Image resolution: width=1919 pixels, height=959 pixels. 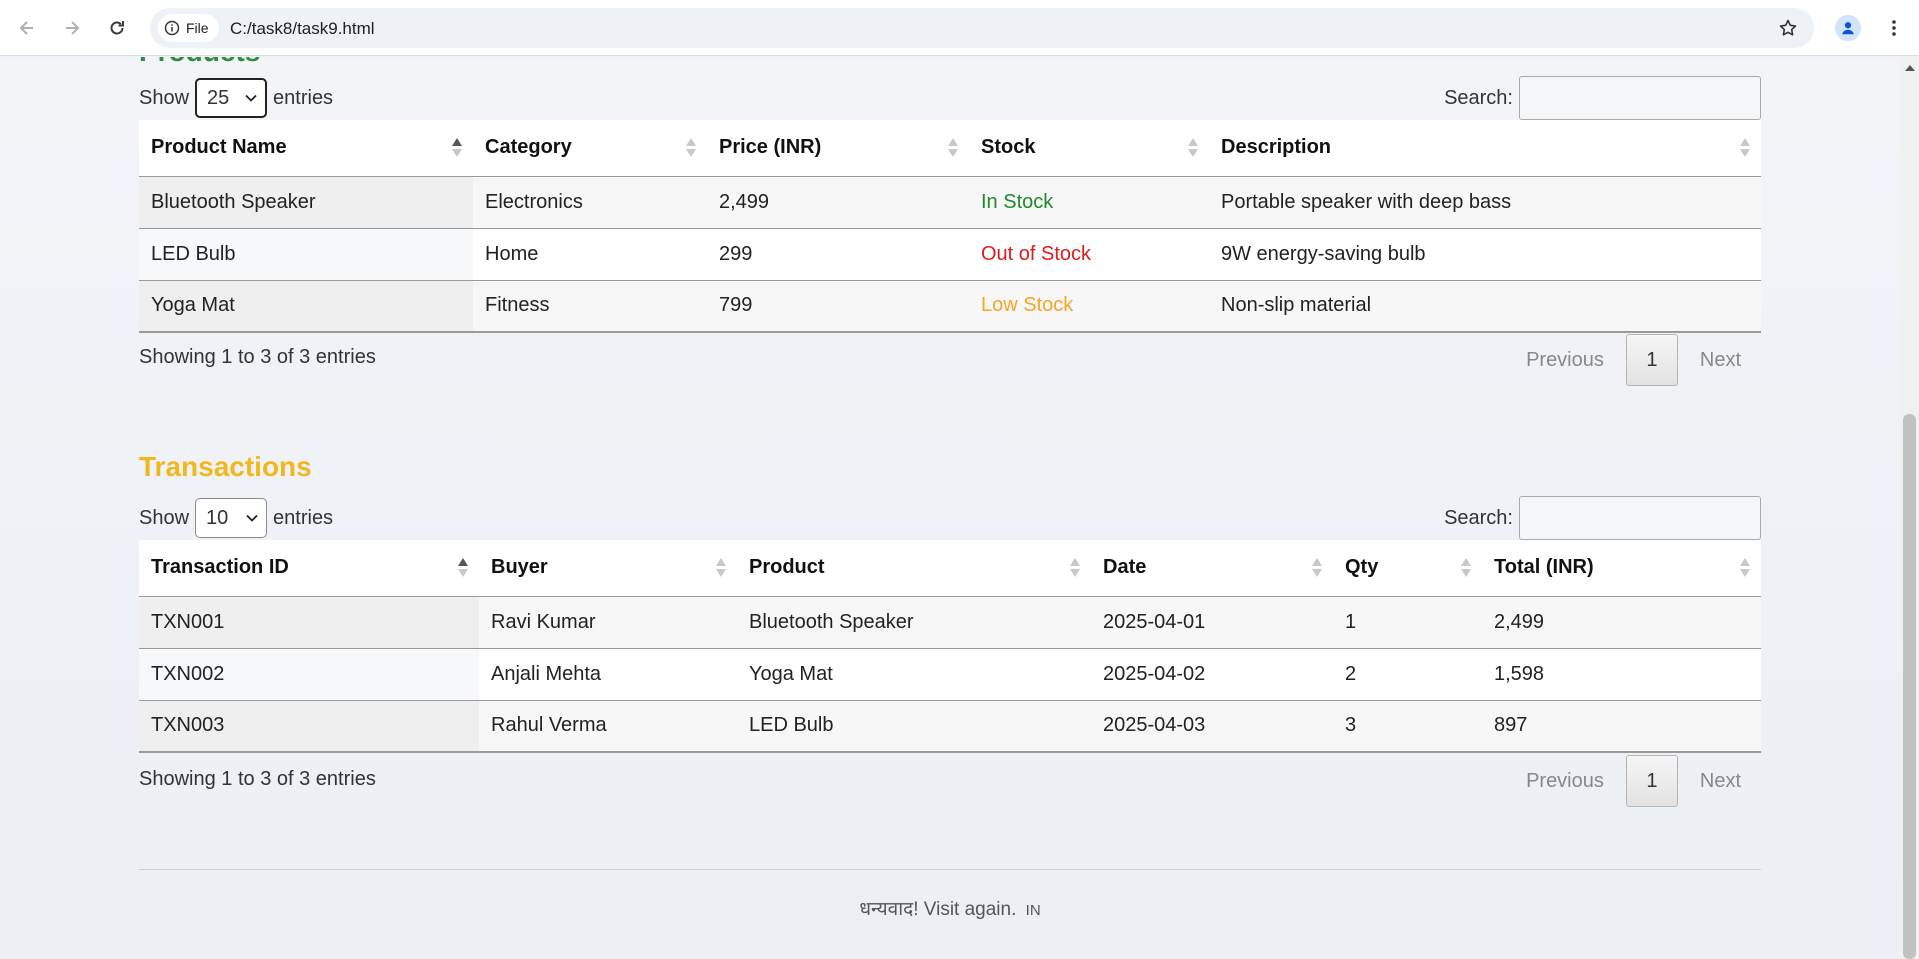 What do you see at coordinates (950, 518) in the screenshot?
I see `transactions-controls: Show 10 entries Search:` at bounding box center [950, 518].